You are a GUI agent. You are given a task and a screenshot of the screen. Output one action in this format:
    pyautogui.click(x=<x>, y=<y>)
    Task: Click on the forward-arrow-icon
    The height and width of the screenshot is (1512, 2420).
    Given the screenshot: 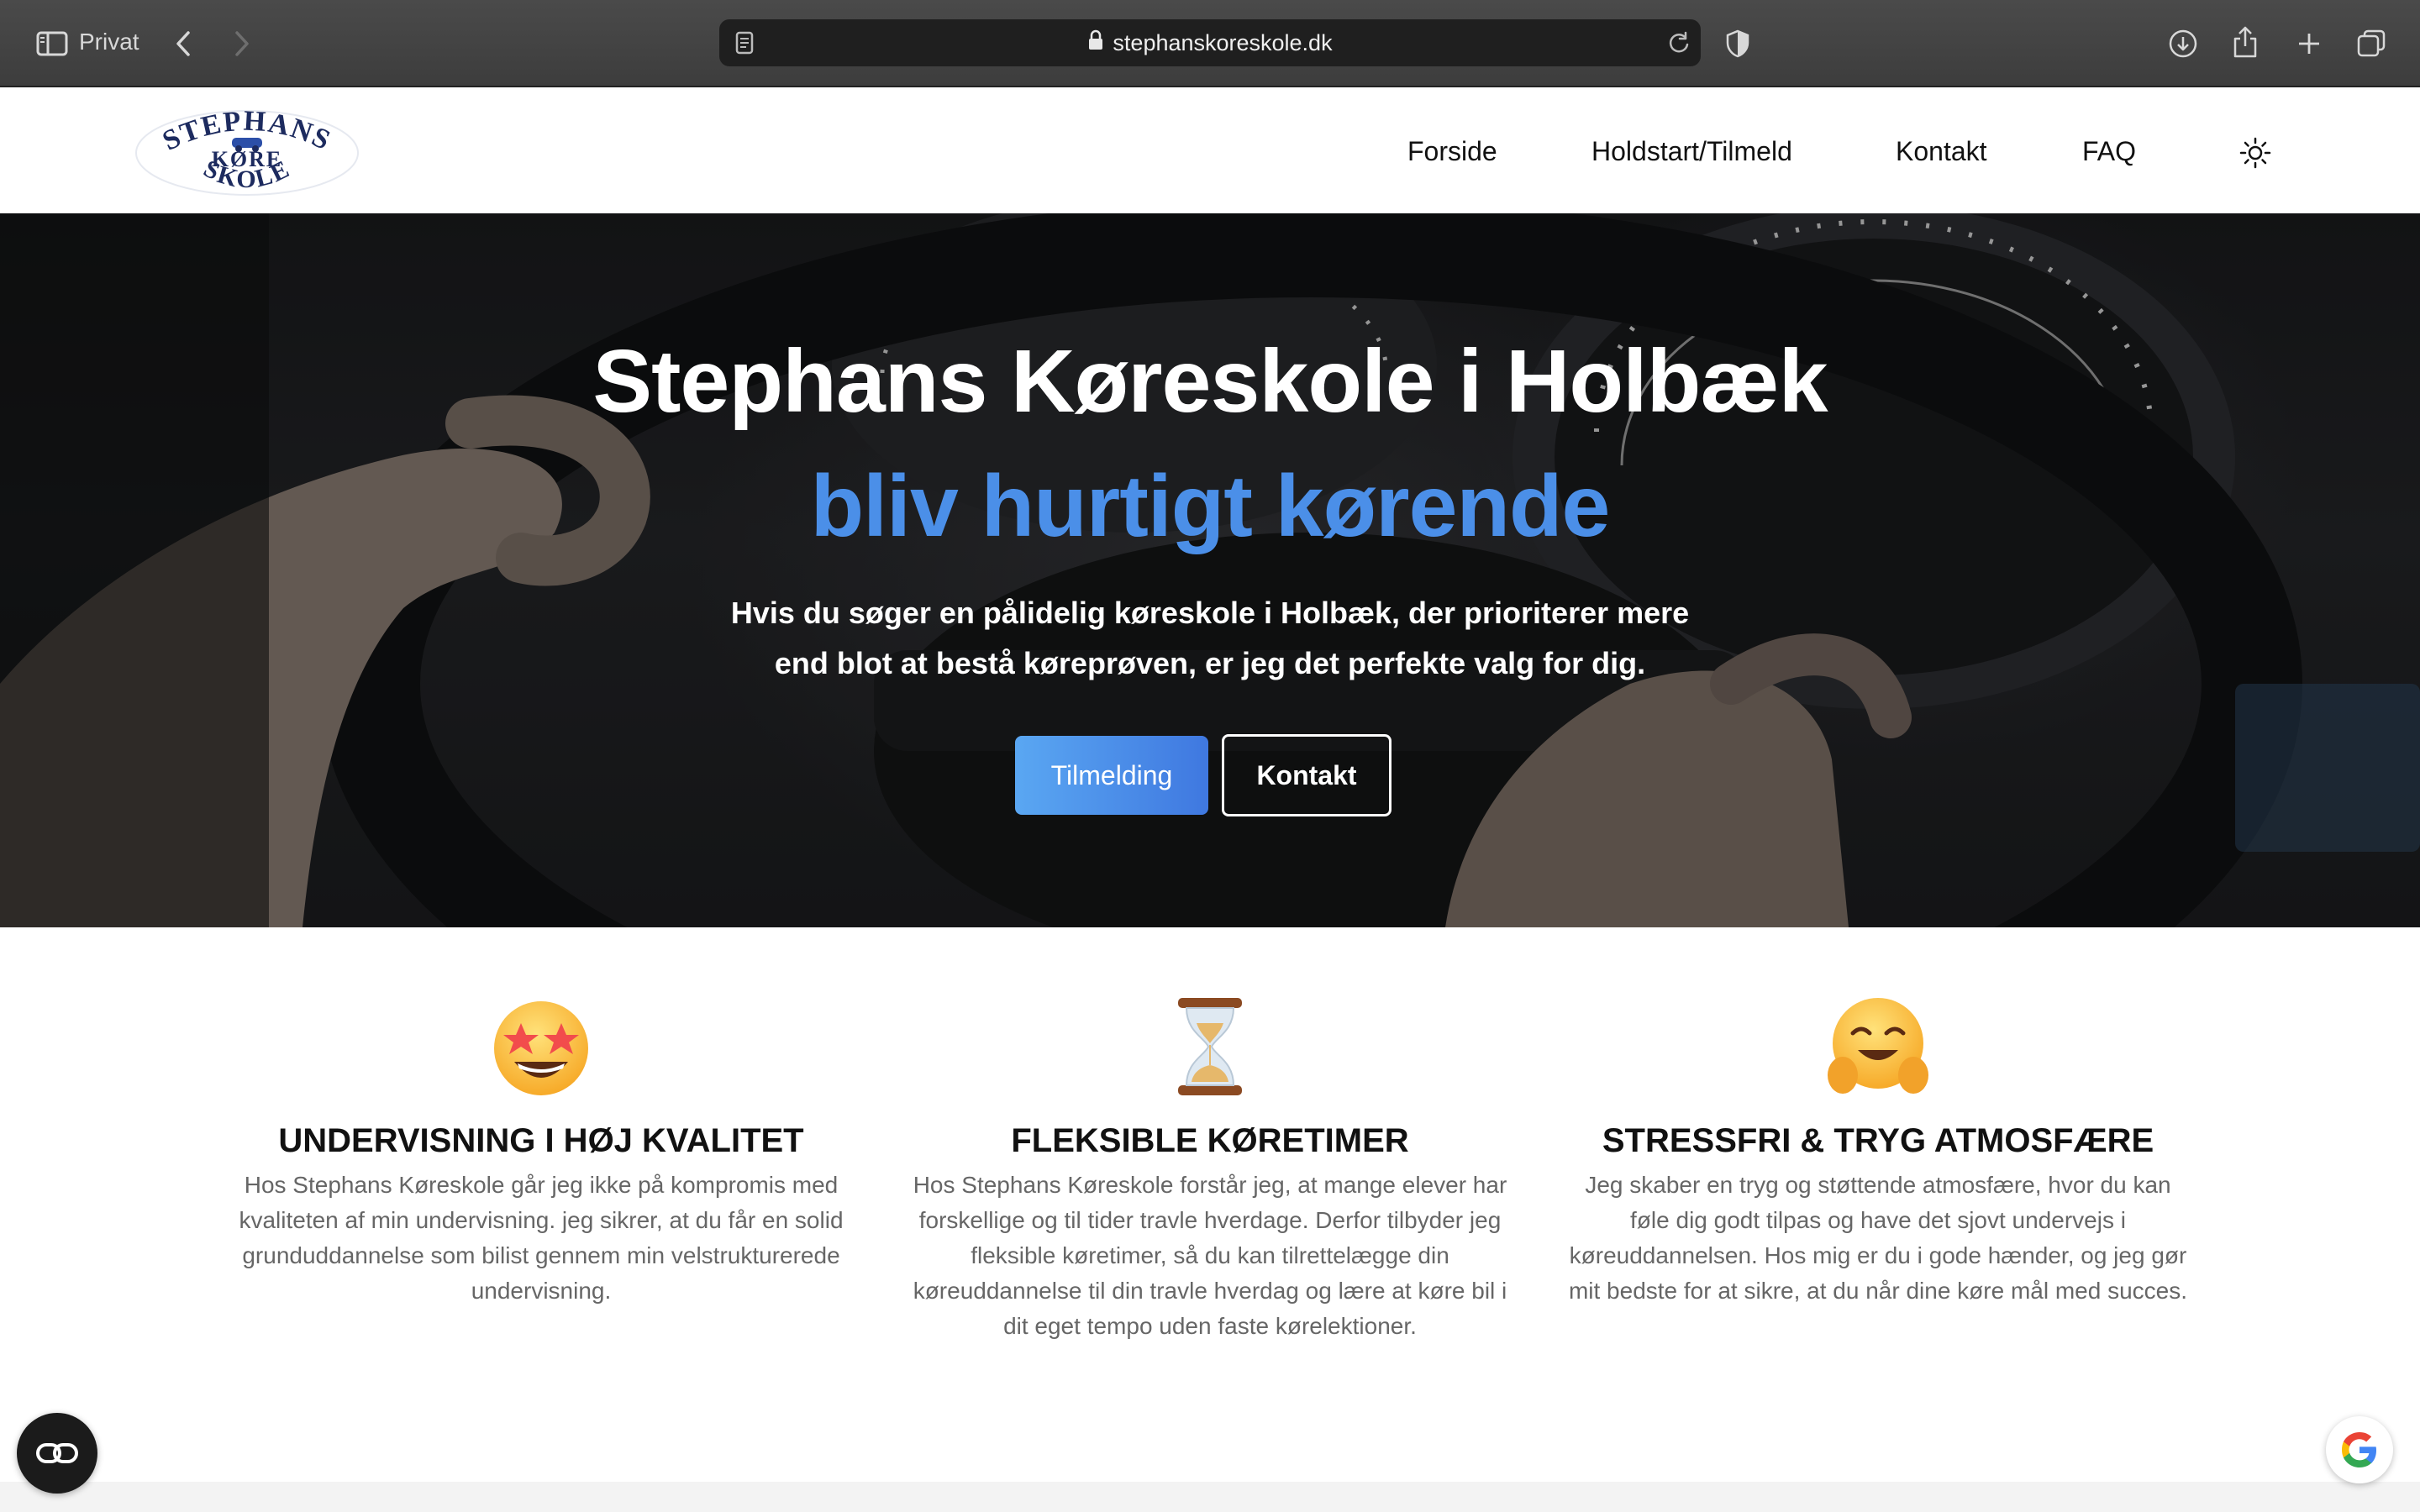 What is the action you would take?
    pyautogui.click(x=242, y=43)
    